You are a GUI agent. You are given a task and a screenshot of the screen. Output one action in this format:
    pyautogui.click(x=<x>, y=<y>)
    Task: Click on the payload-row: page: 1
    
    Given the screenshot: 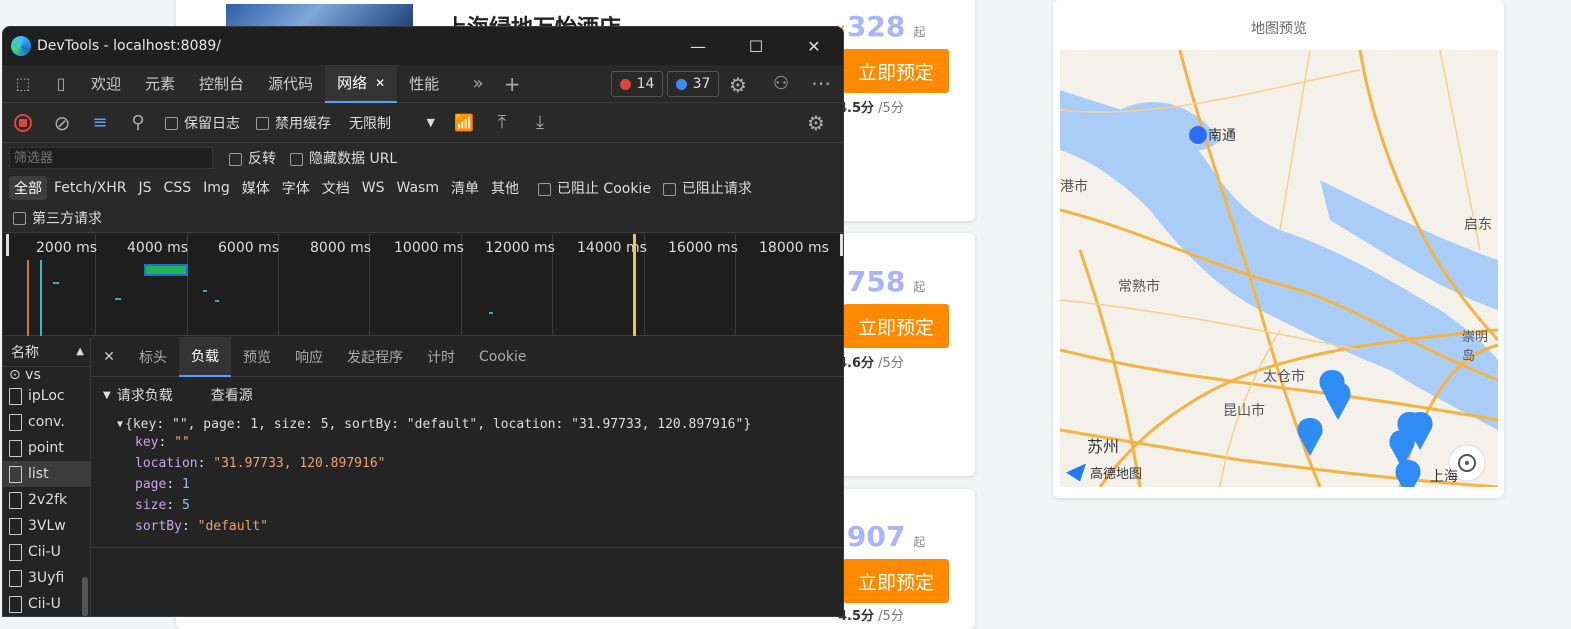 What is the action you would take?
    pyautogui.click(x=162, y=484)
    